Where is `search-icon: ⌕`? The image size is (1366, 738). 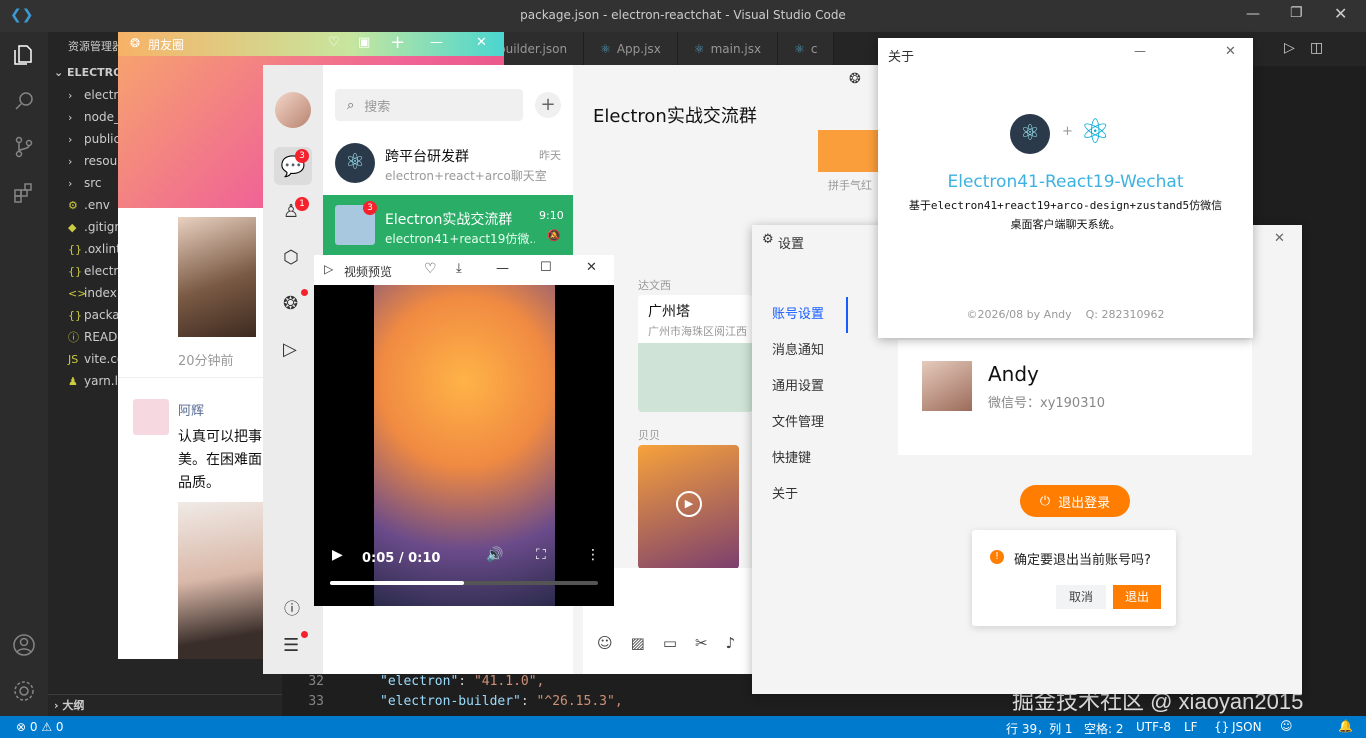 search-icon: ⌕ is located at coordinates (351, 105).